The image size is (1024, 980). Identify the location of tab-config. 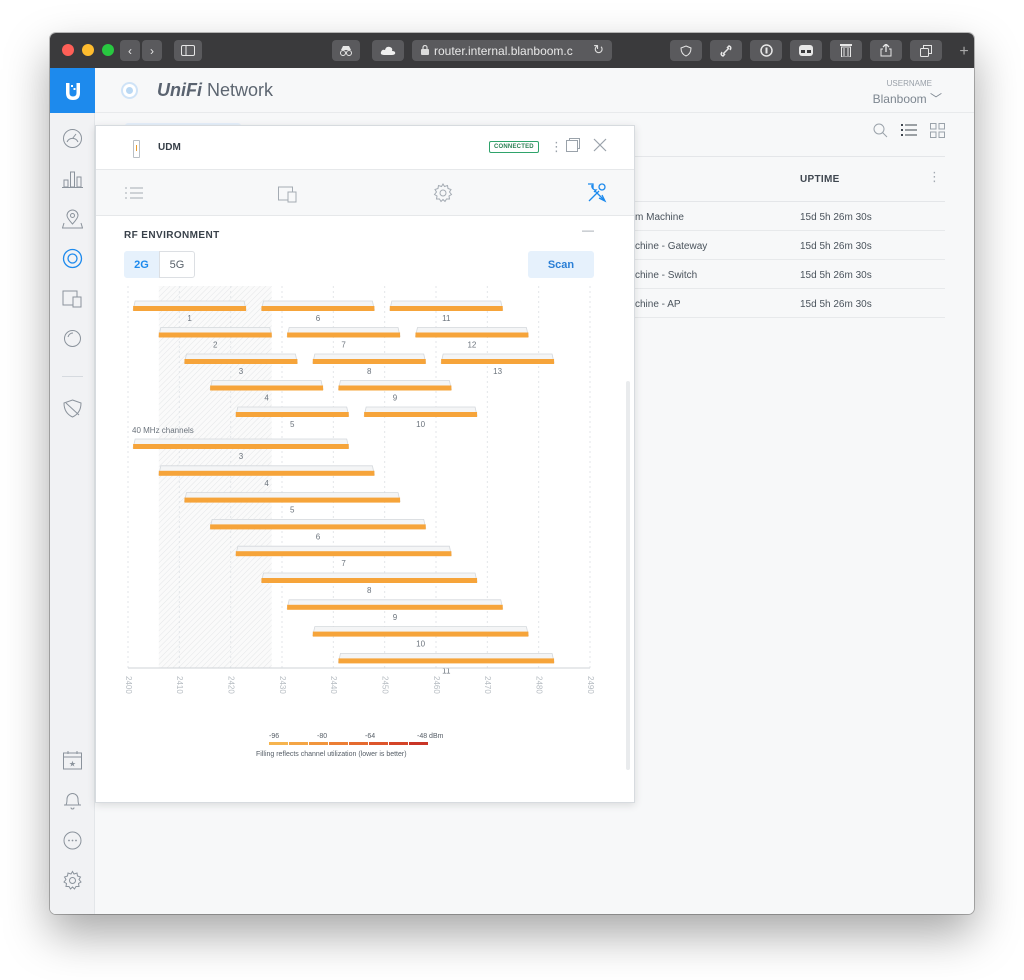
(443, 193).